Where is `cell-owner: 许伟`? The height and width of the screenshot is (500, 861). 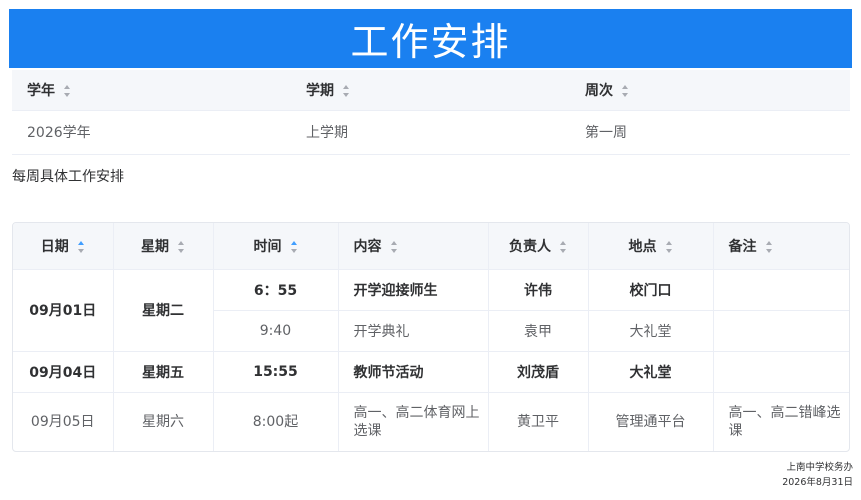
cell-owner: 许伟 is located at coordinates (538, 290).